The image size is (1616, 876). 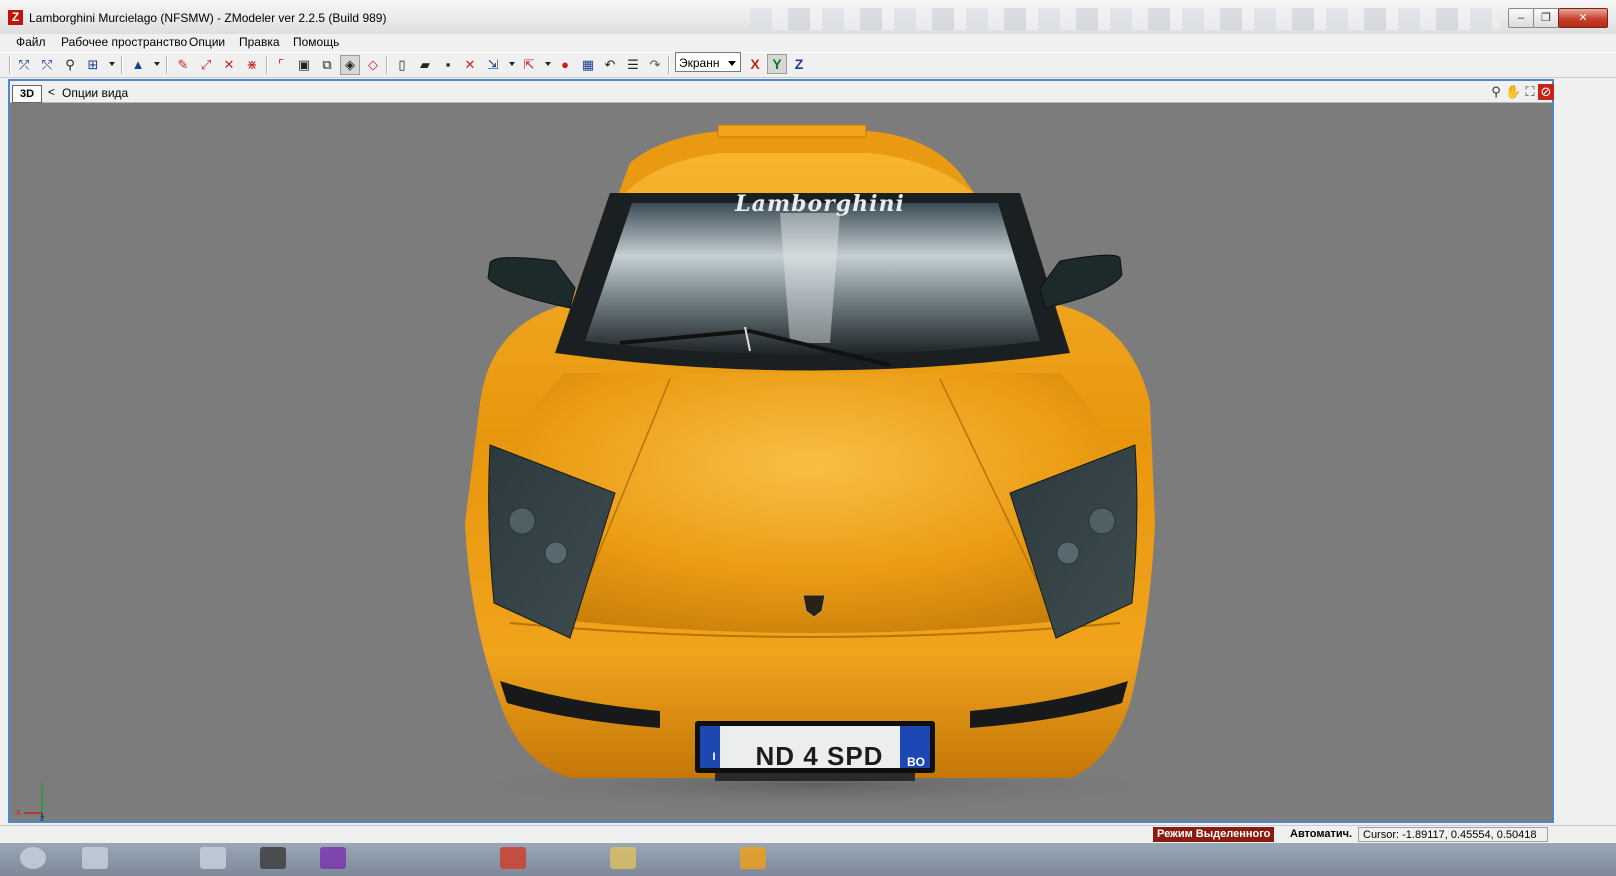 I want to click on redo-icon: ↷, so click(x=655, y=65).